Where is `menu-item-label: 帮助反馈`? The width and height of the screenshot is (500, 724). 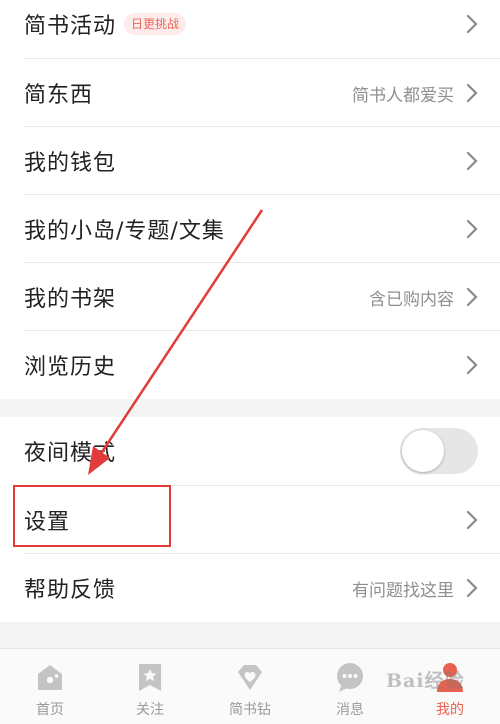
menu-item-label: 帮助反馈 is located at coordinates (70, 590).